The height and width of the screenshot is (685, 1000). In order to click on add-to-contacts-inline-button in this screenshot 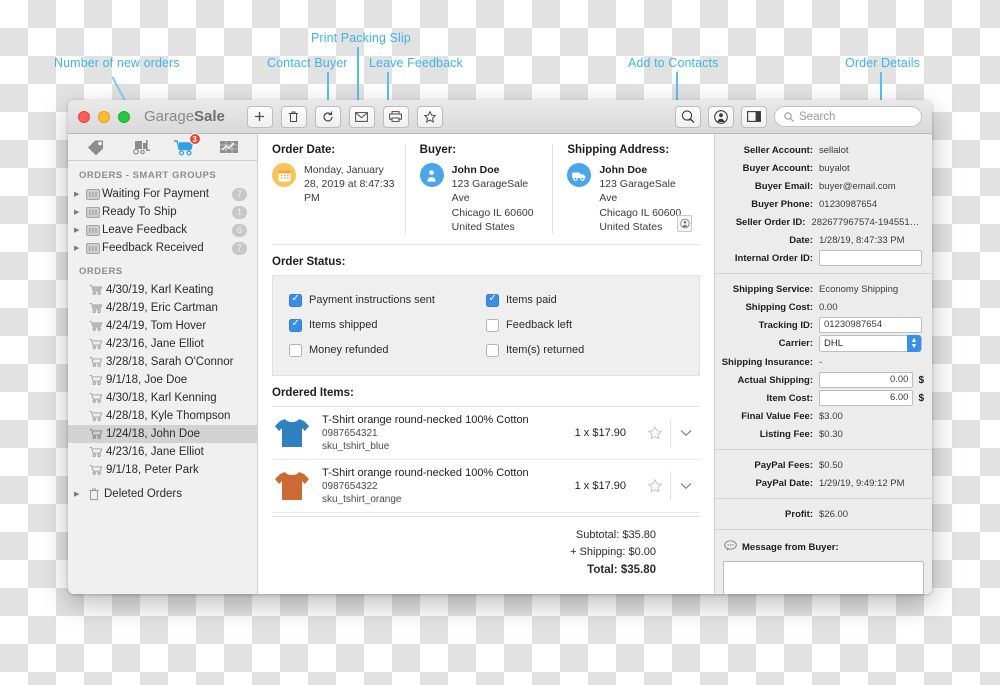, I will do `click(685, 223)`.